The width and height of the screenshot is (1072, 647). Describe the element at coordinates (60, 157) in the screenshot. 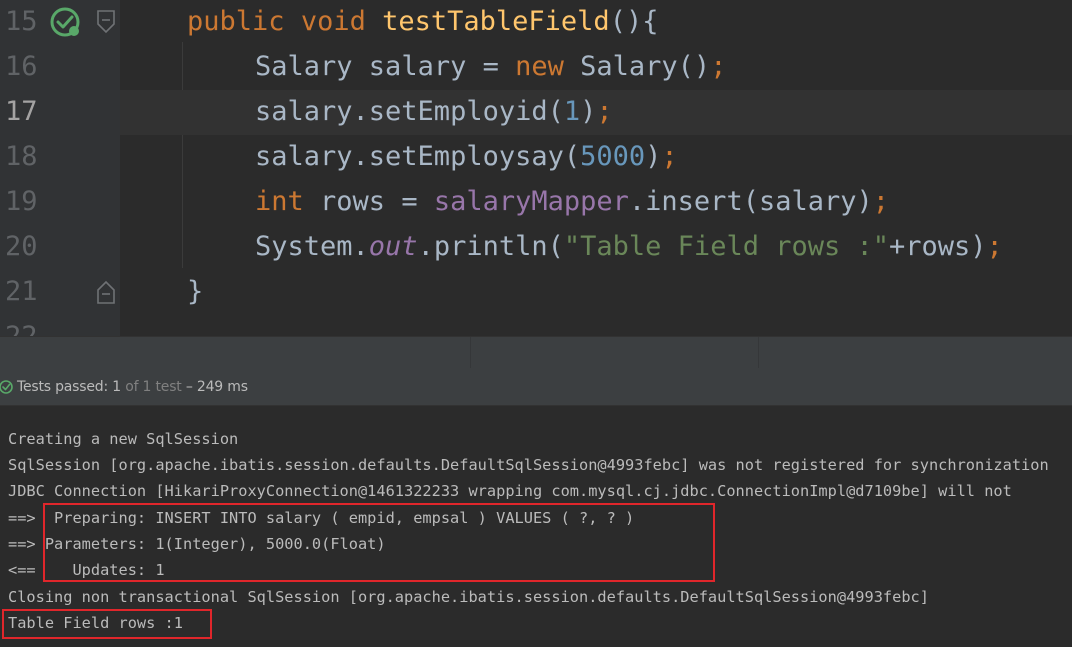

I see `gutter-line-18: 18` at that location.